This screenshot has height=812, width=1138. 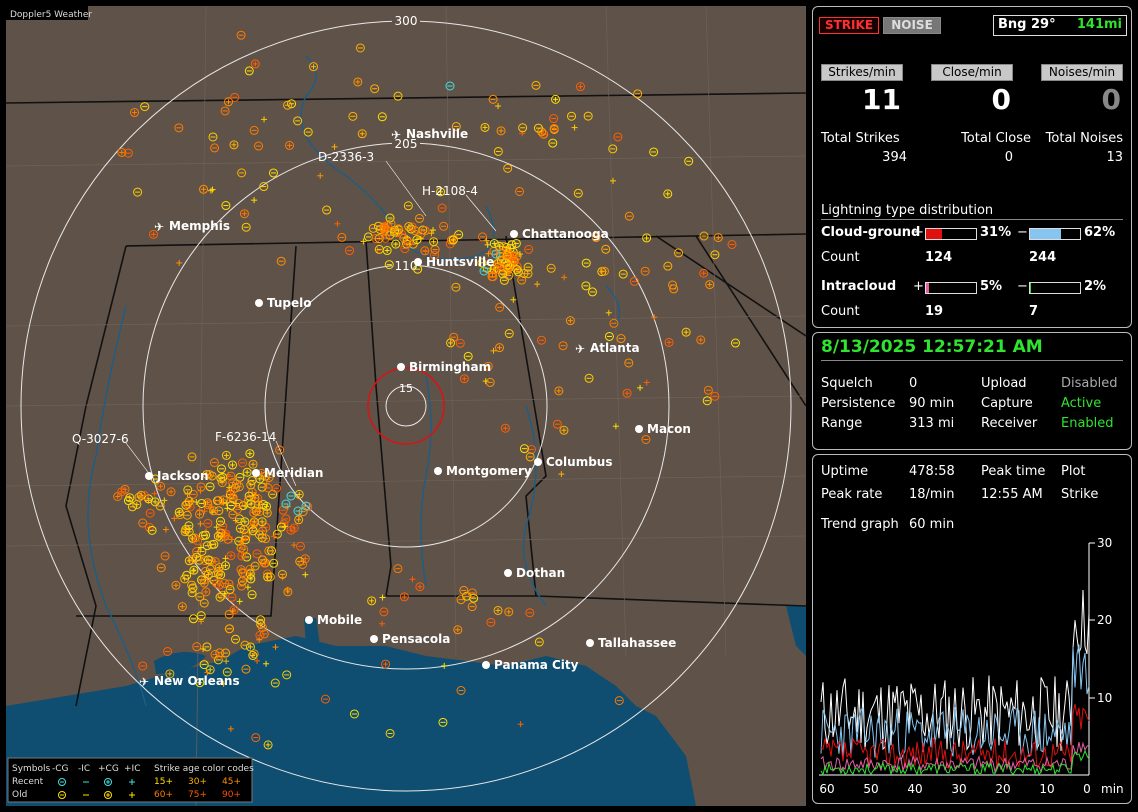 I want to click on total-noises-label: Total Noises, so click(x=1084, y=138).